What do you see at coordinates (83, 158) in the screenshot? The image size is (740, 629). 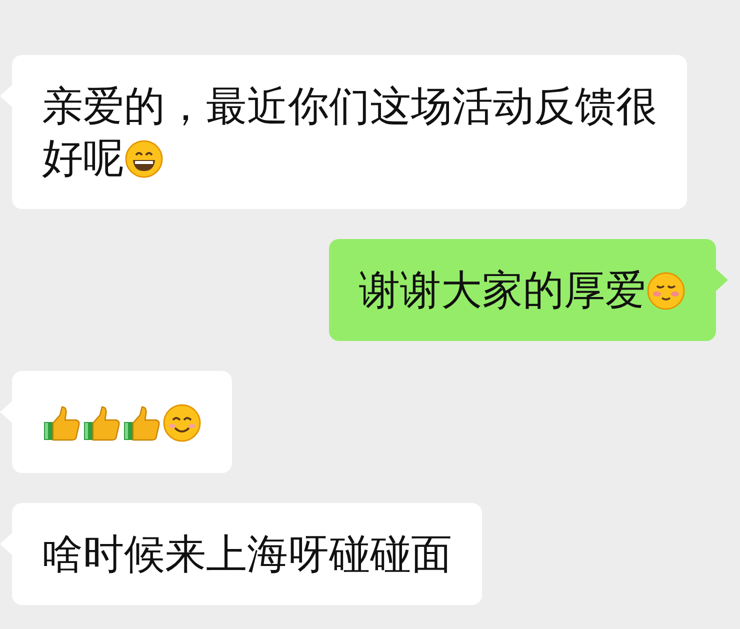 I see `message-text: 好呢` at bounding box center [83, 158].